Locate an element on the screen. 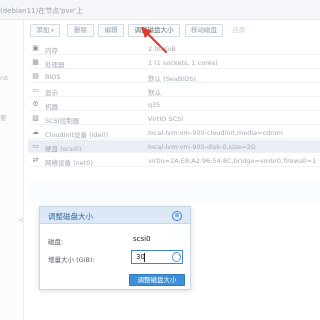  scsi-controller-icon: ▧ is located at coordinates (35, 118).